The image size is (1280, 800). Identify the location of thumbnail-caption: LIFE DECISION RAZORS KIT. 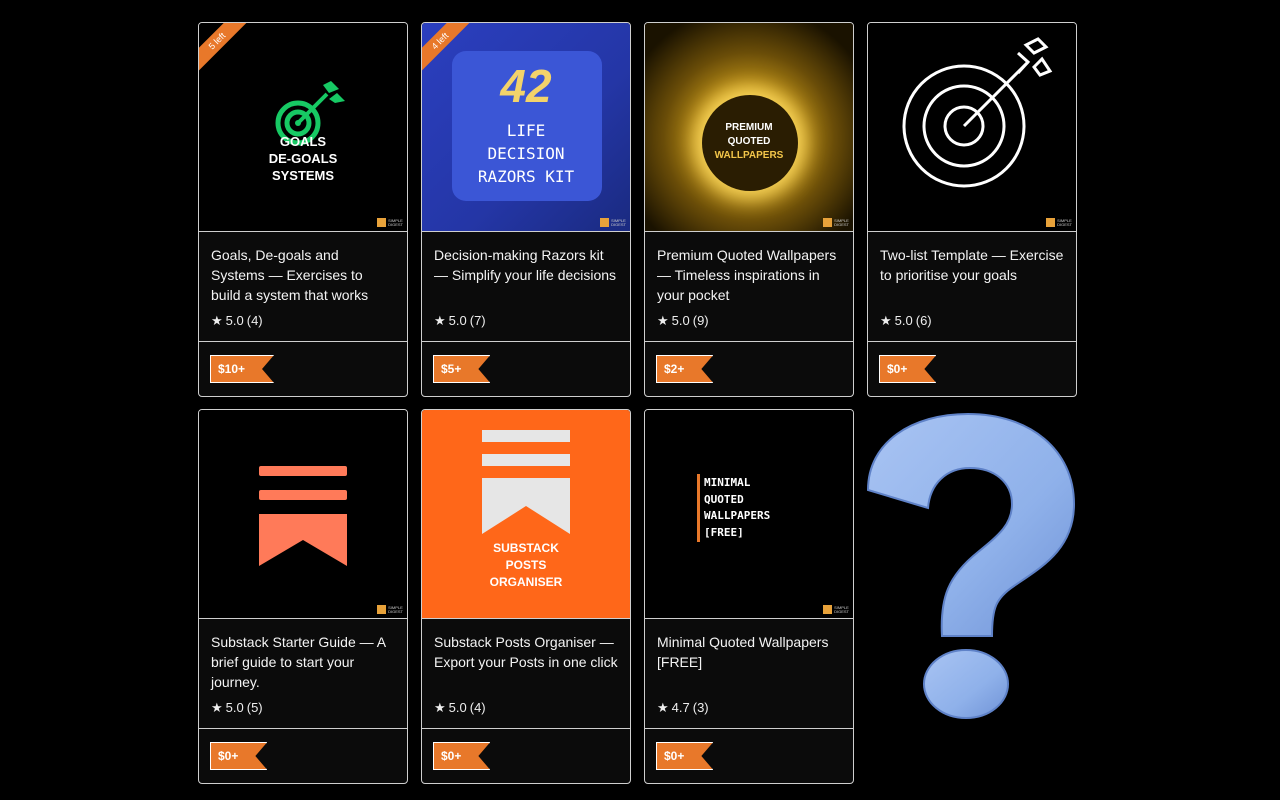
(526, 153).